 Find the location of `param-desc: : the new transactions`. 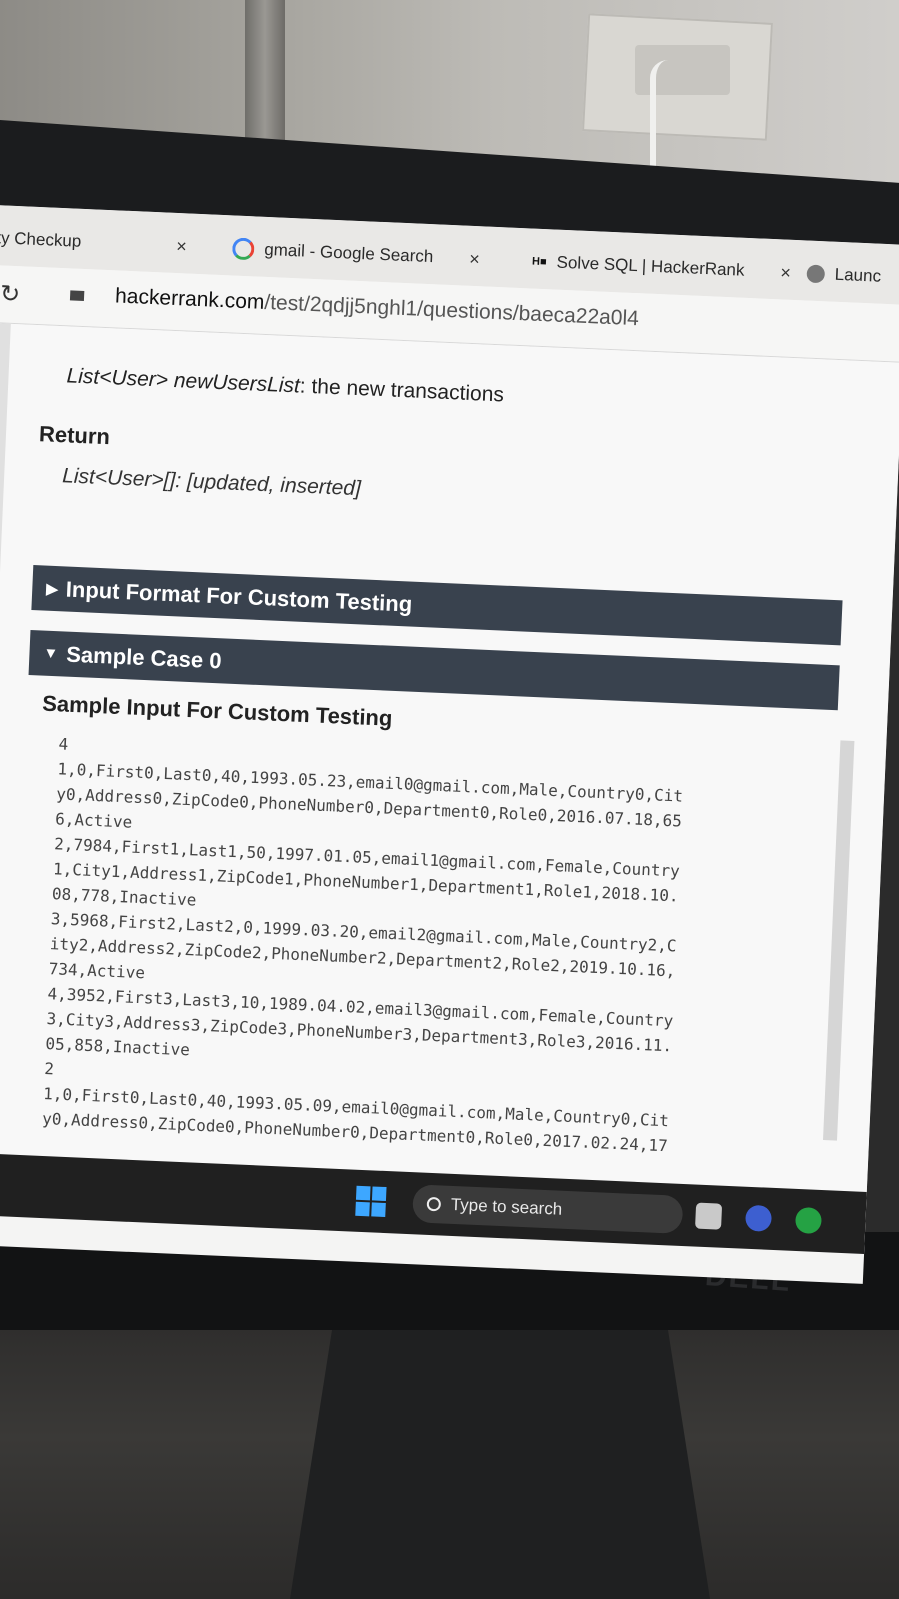

param-desc: : the new transactions is located at coordinates (402, 390).